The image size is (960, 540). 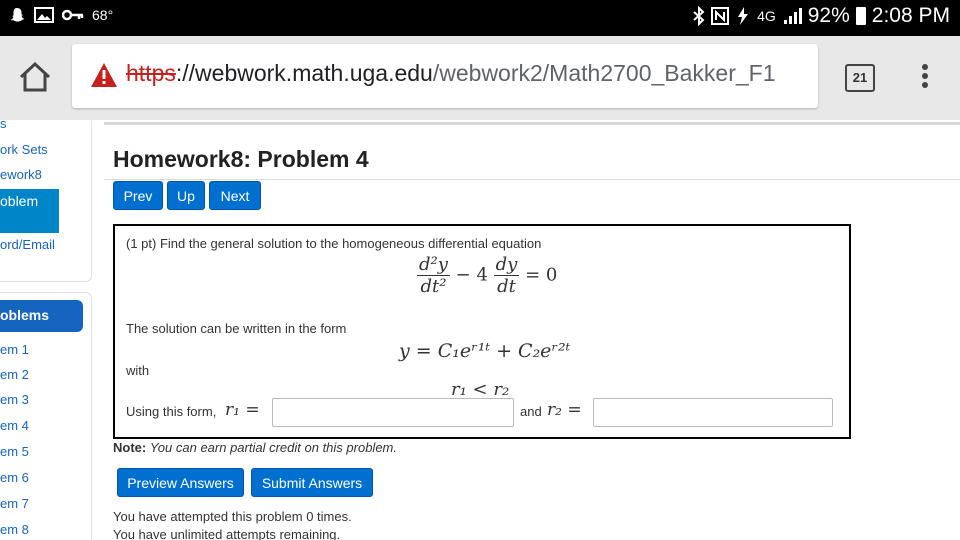 What do you see at coordinates (29, 211) in the screenshot?
I see `sidebar-item-problem-active: oblem` at bounding box center [29, 211].